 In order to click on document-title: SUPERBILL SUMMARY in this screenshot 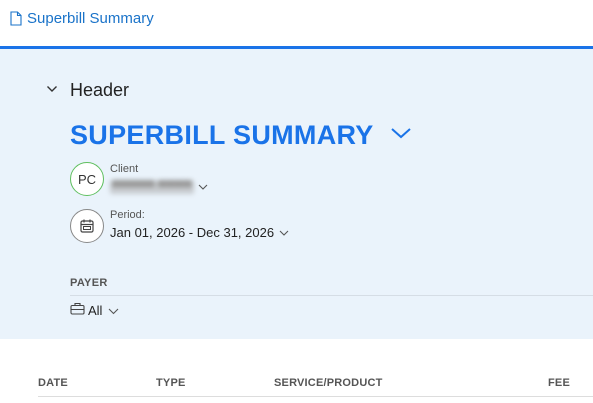, I will do `click(222, 135)`.